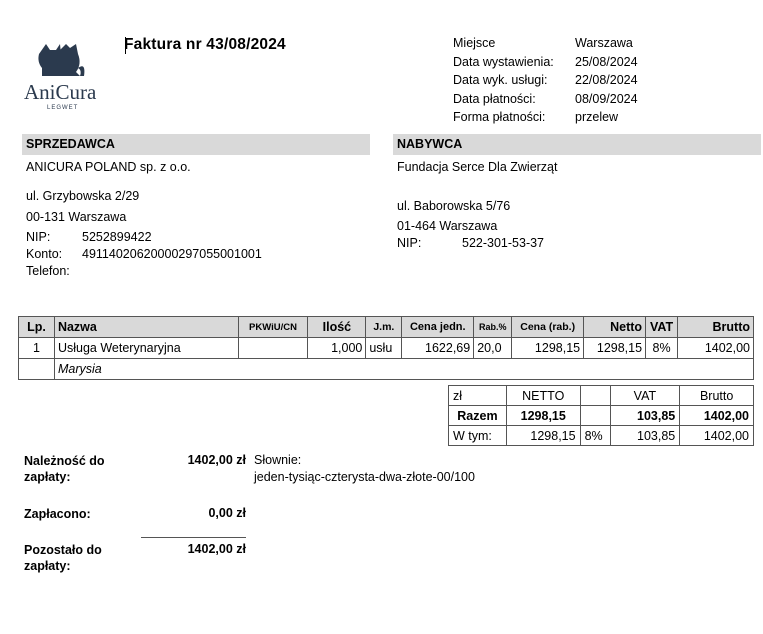 The width and height of the screenshot is (763, 634). What do you see at coordinates (595, 395) in the screenshot?
I see `summary-header-empty` at bounding box center [595, 395].